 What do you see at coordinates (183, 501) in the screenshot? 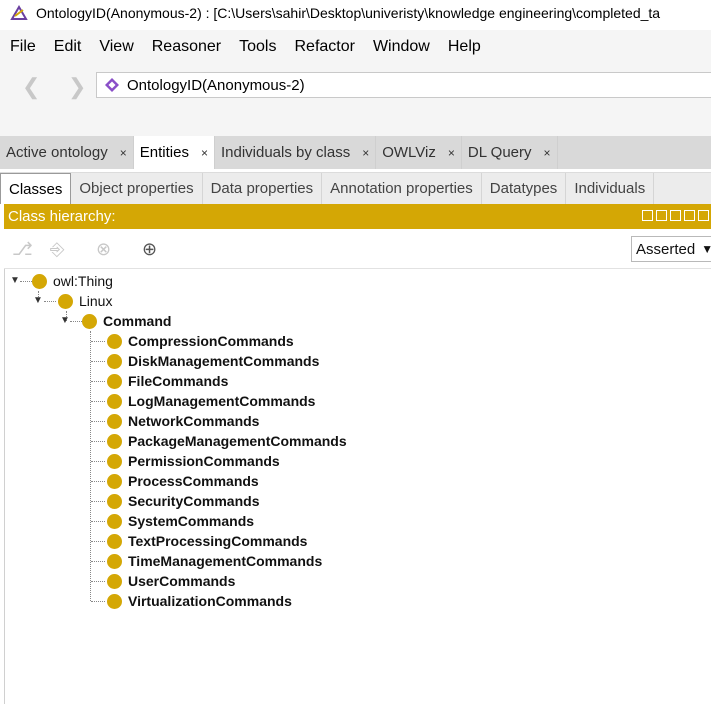
I see `tree-node-child: SecurityCommands` at bounding box center [183, 501].